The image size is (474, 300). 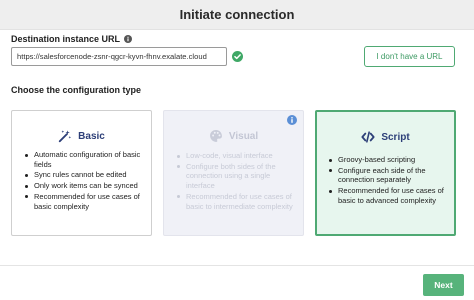 What do you see at coordinates (409, 56) in the screenshot?
I see `no-url-button: I don't have a URL` at bounding box center [409, 56].